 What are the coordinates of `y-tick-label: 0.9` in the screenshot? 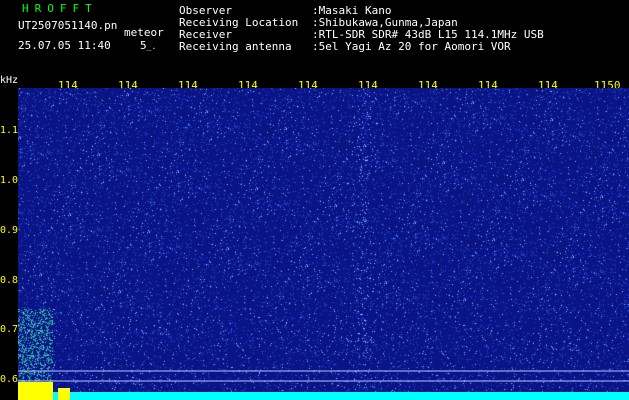 It's located at (9, 230).